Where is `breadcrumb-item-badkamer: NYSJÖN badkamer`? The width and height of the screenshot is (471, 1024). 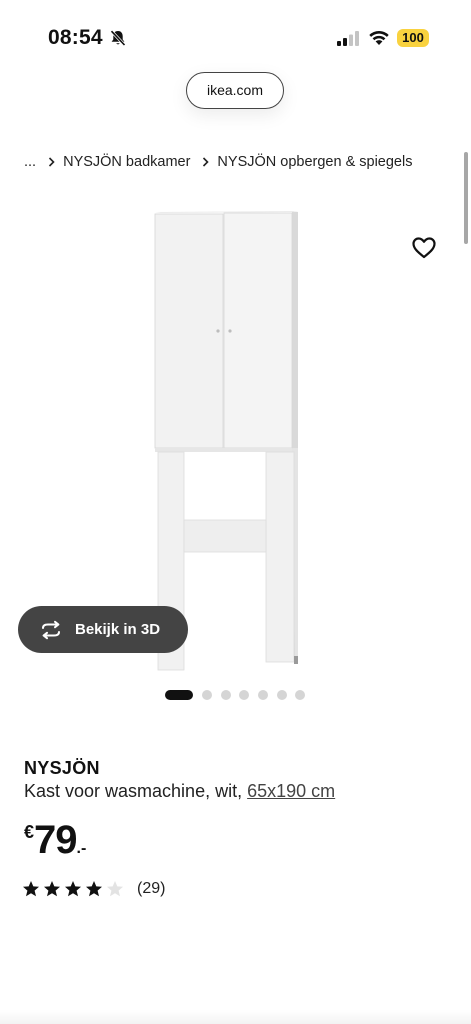 breadcrumb-item-badkamer: NYSJÖN badkamer is located at coordinates (126, 162).